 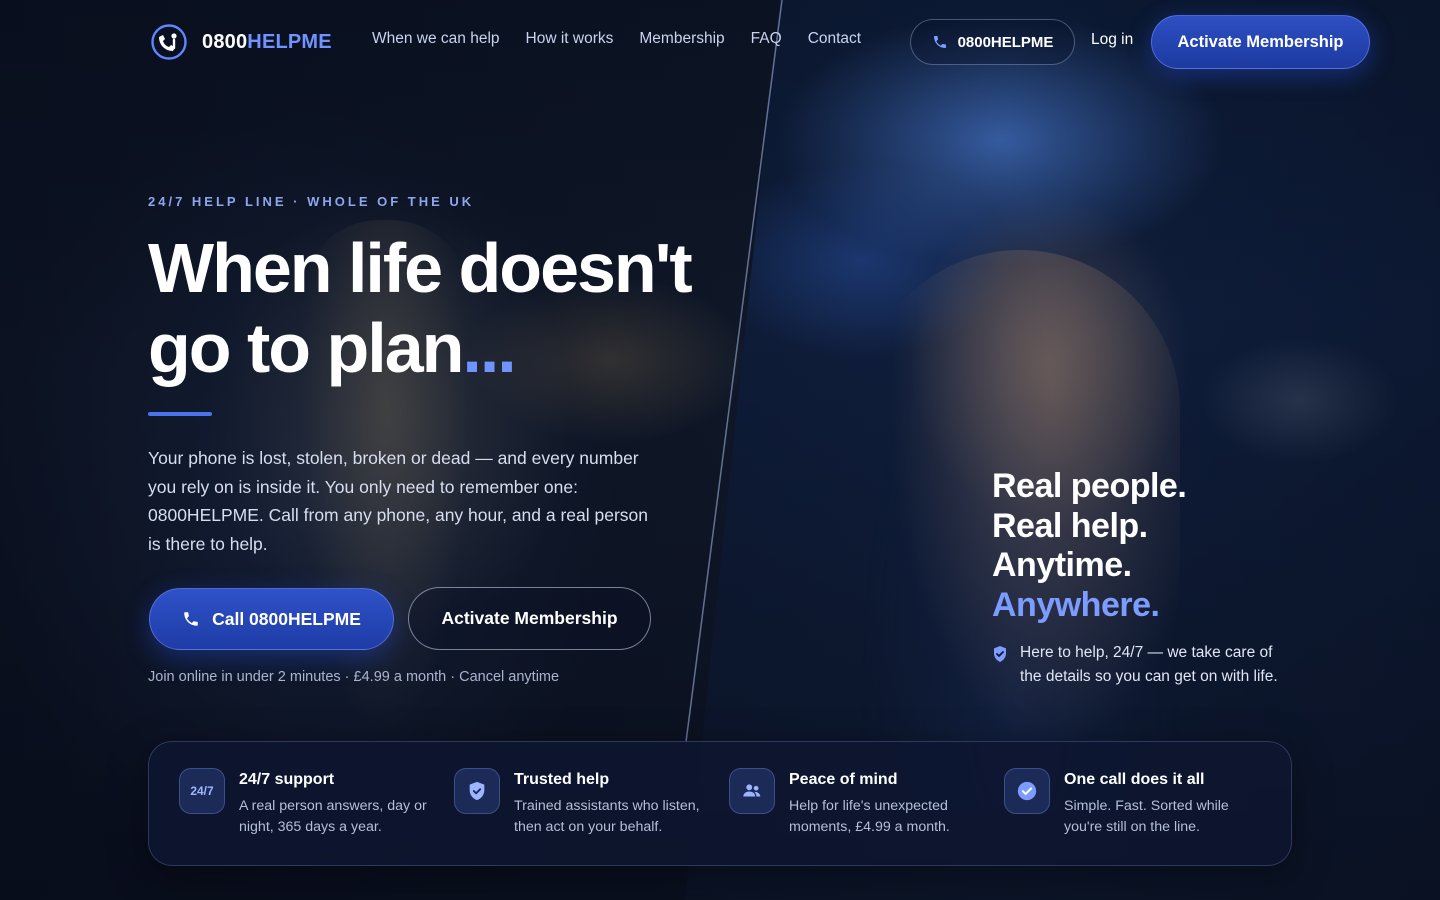 I want to click on nav-phone-label: 0800HELPME, so click(x=1005, y=42).